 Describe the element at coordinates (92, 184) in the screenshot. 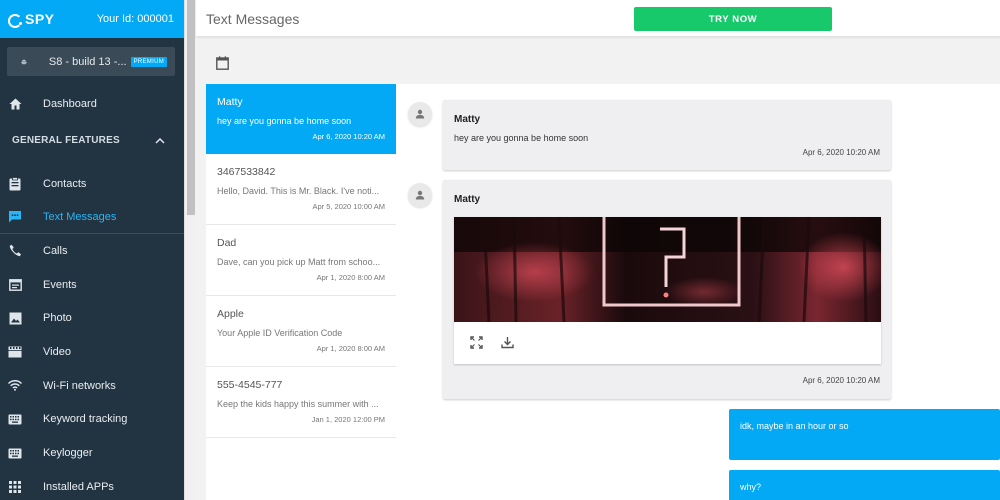

I see `sidebar-item-contacts: Contacts` at that location.